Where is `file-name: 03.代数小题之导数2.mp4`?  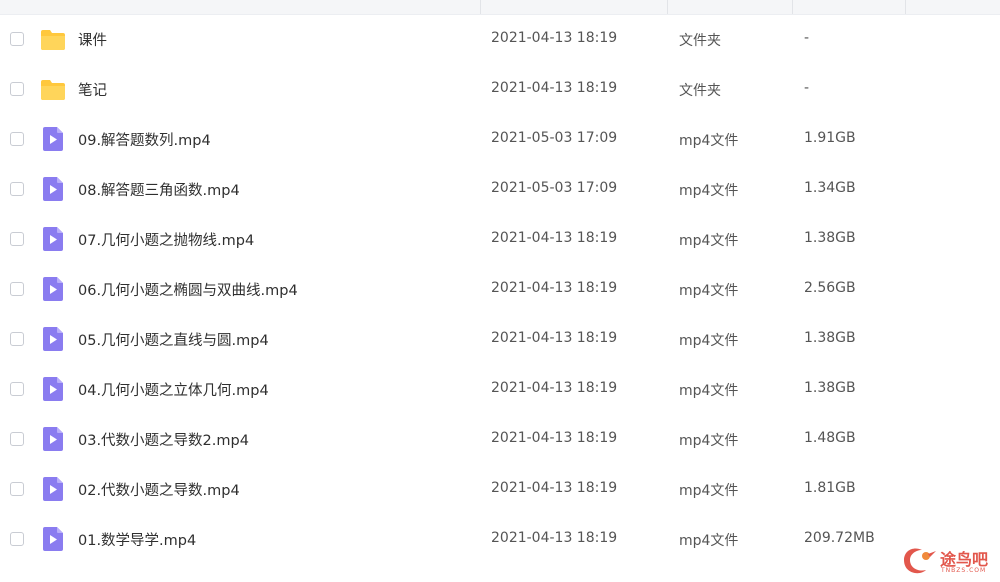 file-name: 03.代数小题之导数2.mp4 is located at coordinates (163, 439).